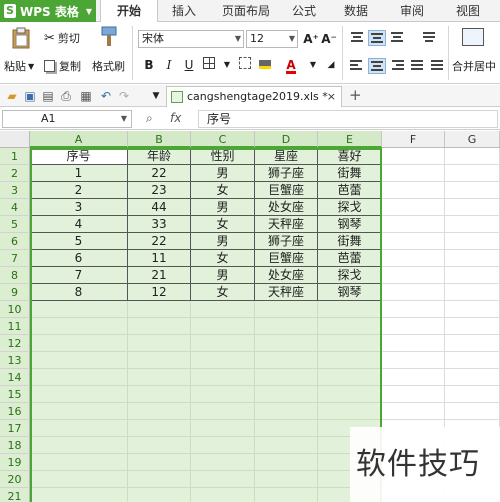 This screenshot has width=500, height=502. I want to click on table-cell: 巨蟹座, so click(286, 258).